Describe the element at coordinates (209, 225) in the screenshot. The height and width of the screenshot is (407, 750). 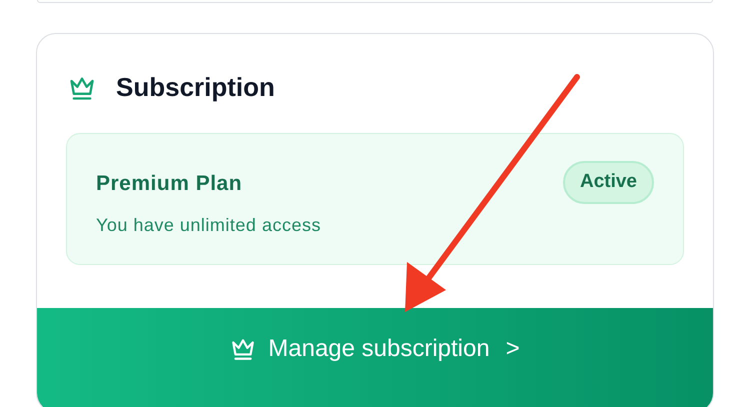
I see `plan-description: You have unlimited access` at that location.